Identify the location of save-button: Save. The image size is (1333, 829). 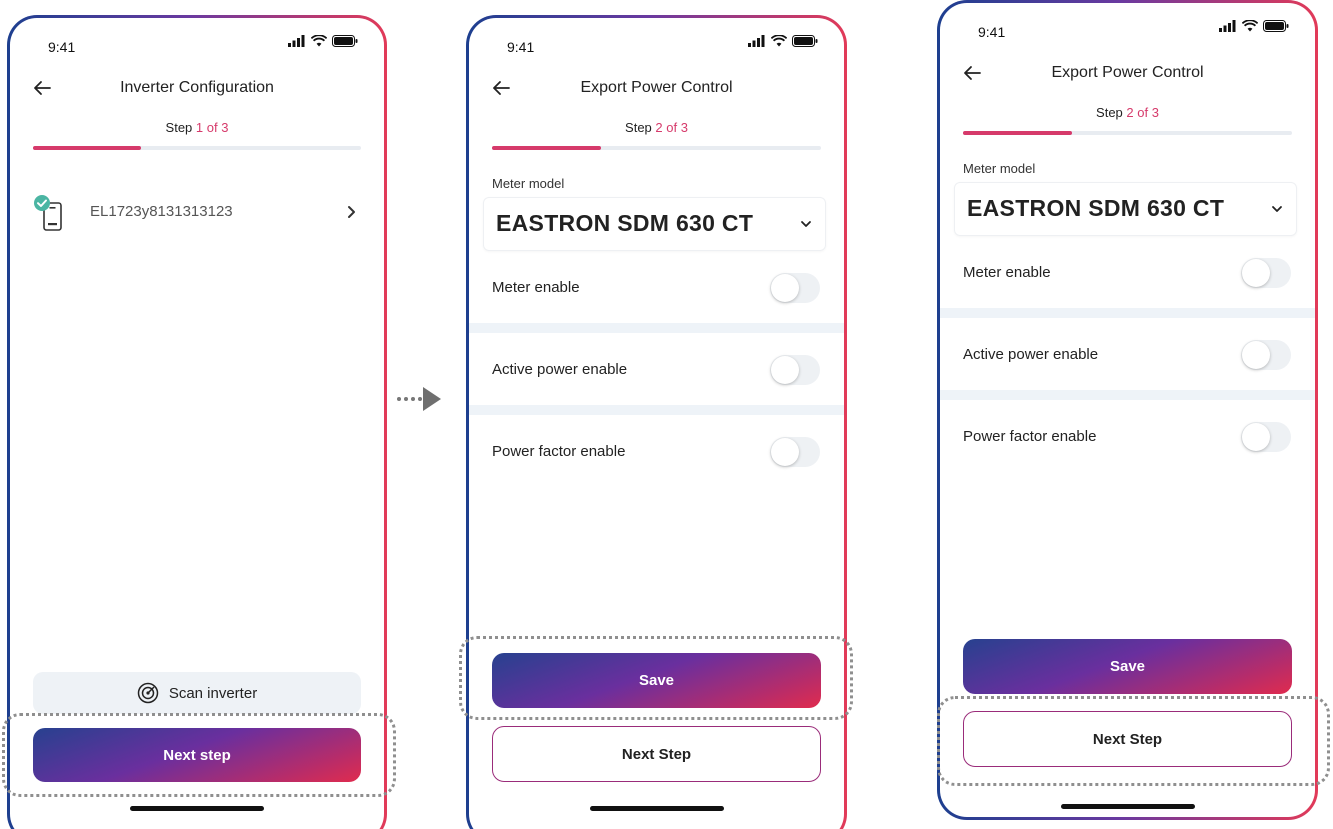
(1127, 666).